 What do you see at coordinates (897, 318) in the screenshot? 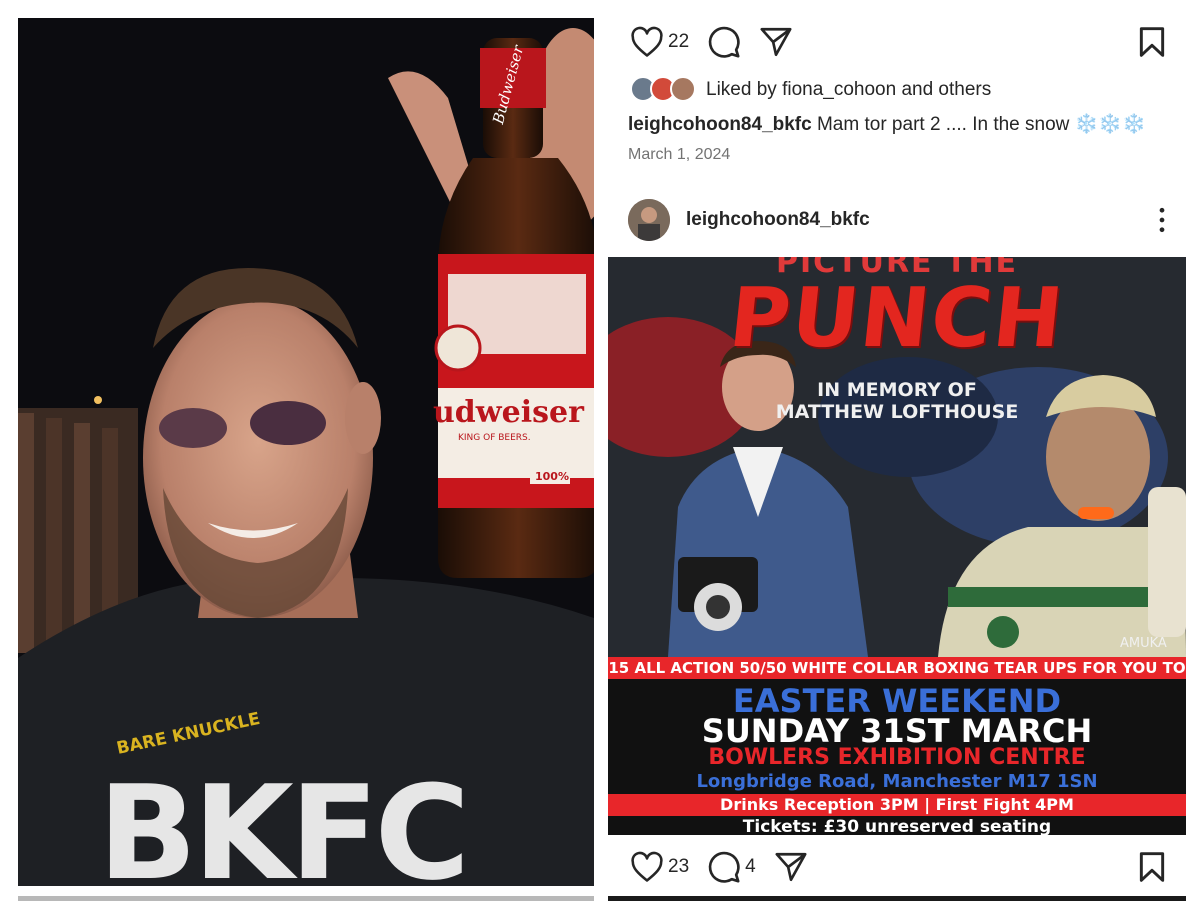
I see `poster-headline: PUNCH` at bounding box center [897, 318].